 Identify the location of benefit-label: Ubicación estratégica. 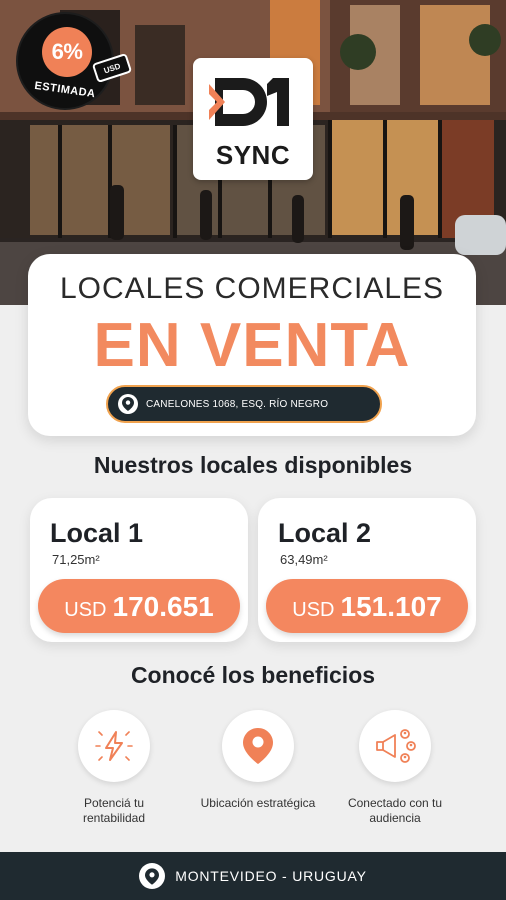
(258, 803).